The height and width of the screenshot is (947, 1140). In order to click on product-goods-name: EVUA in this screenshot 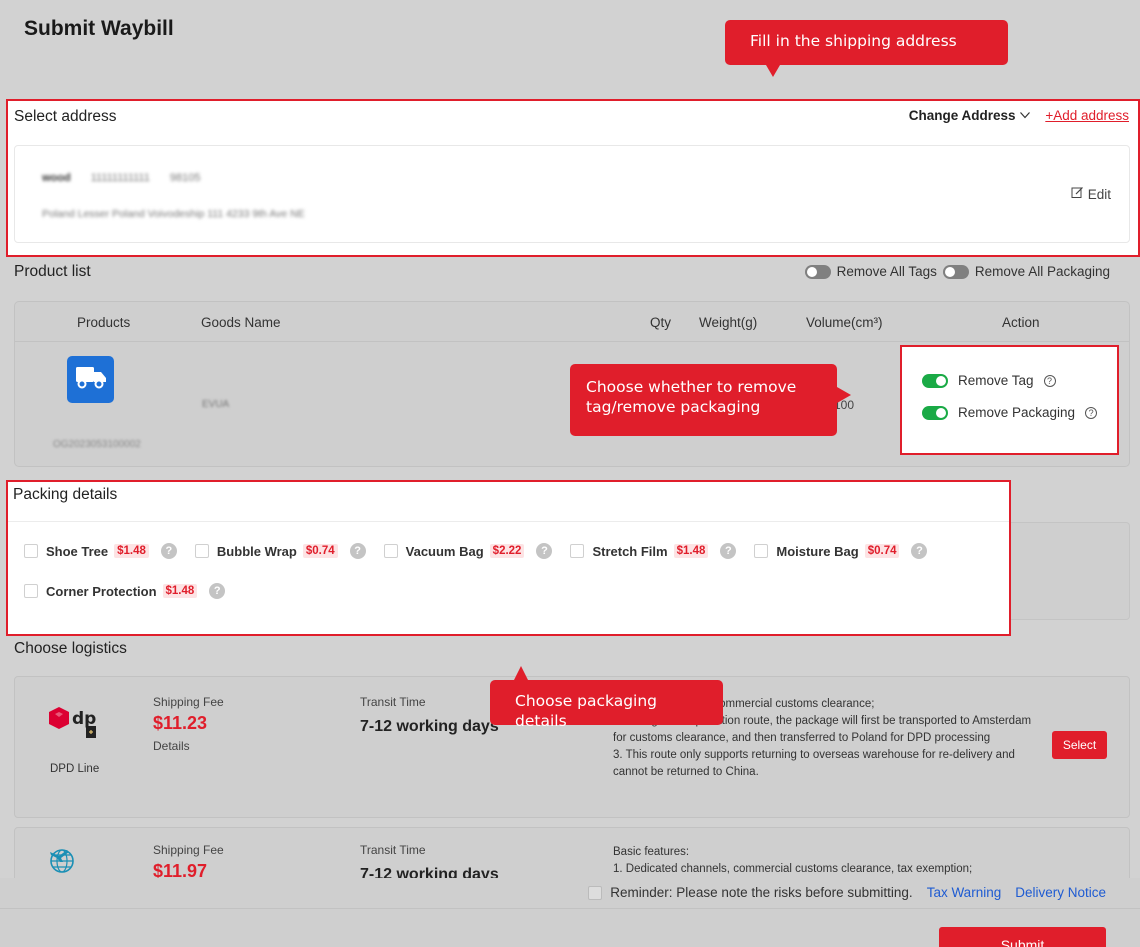, I will do `click(216, 404)`.